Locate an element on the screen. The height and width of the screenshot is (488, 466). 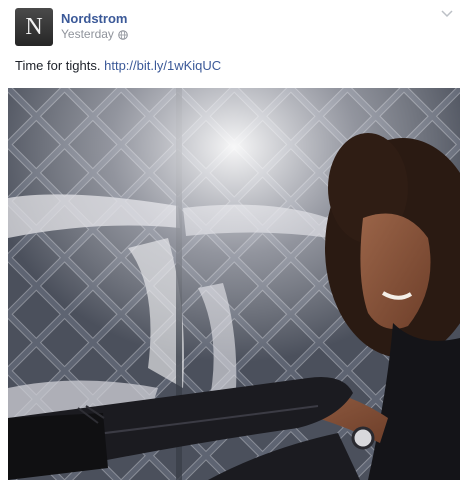
chevron-down-icon is located at coordinates (447, 14).